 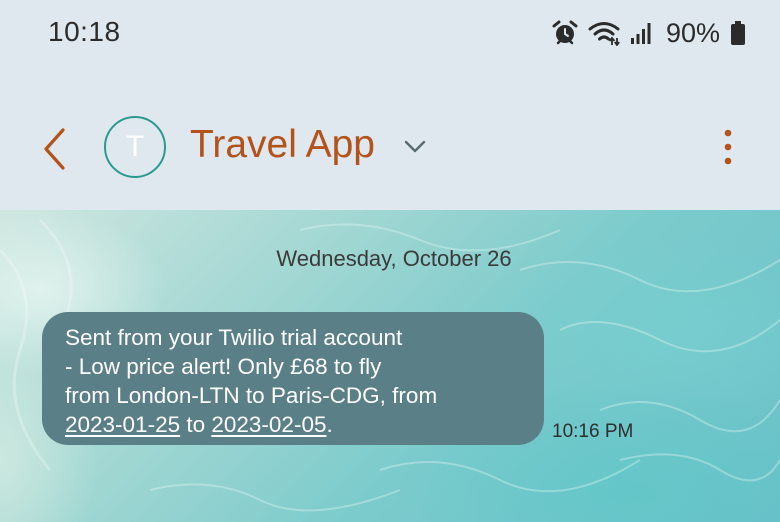 I want to click on message-line: Sent from your Twilio trial account, so click(x=234, y=337).